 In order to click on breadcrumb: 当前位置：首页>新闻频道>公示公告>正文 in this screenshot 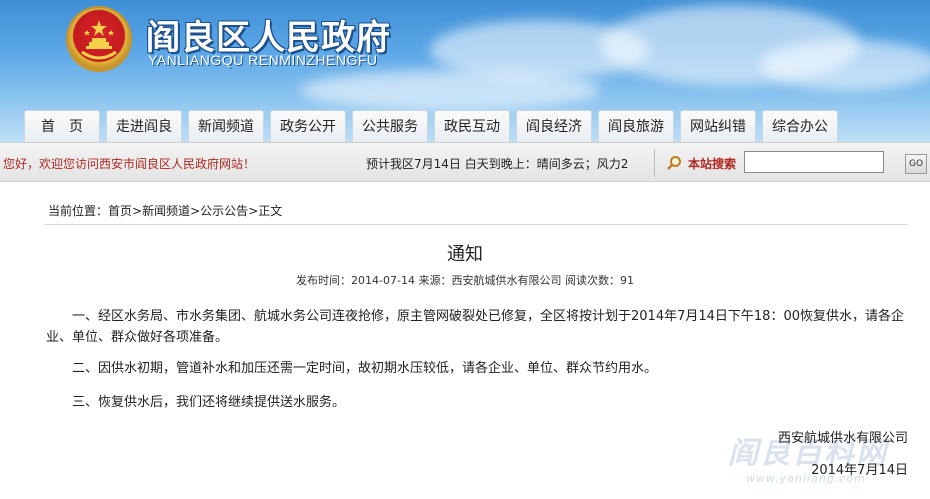, I will do `click(165, 210)`.